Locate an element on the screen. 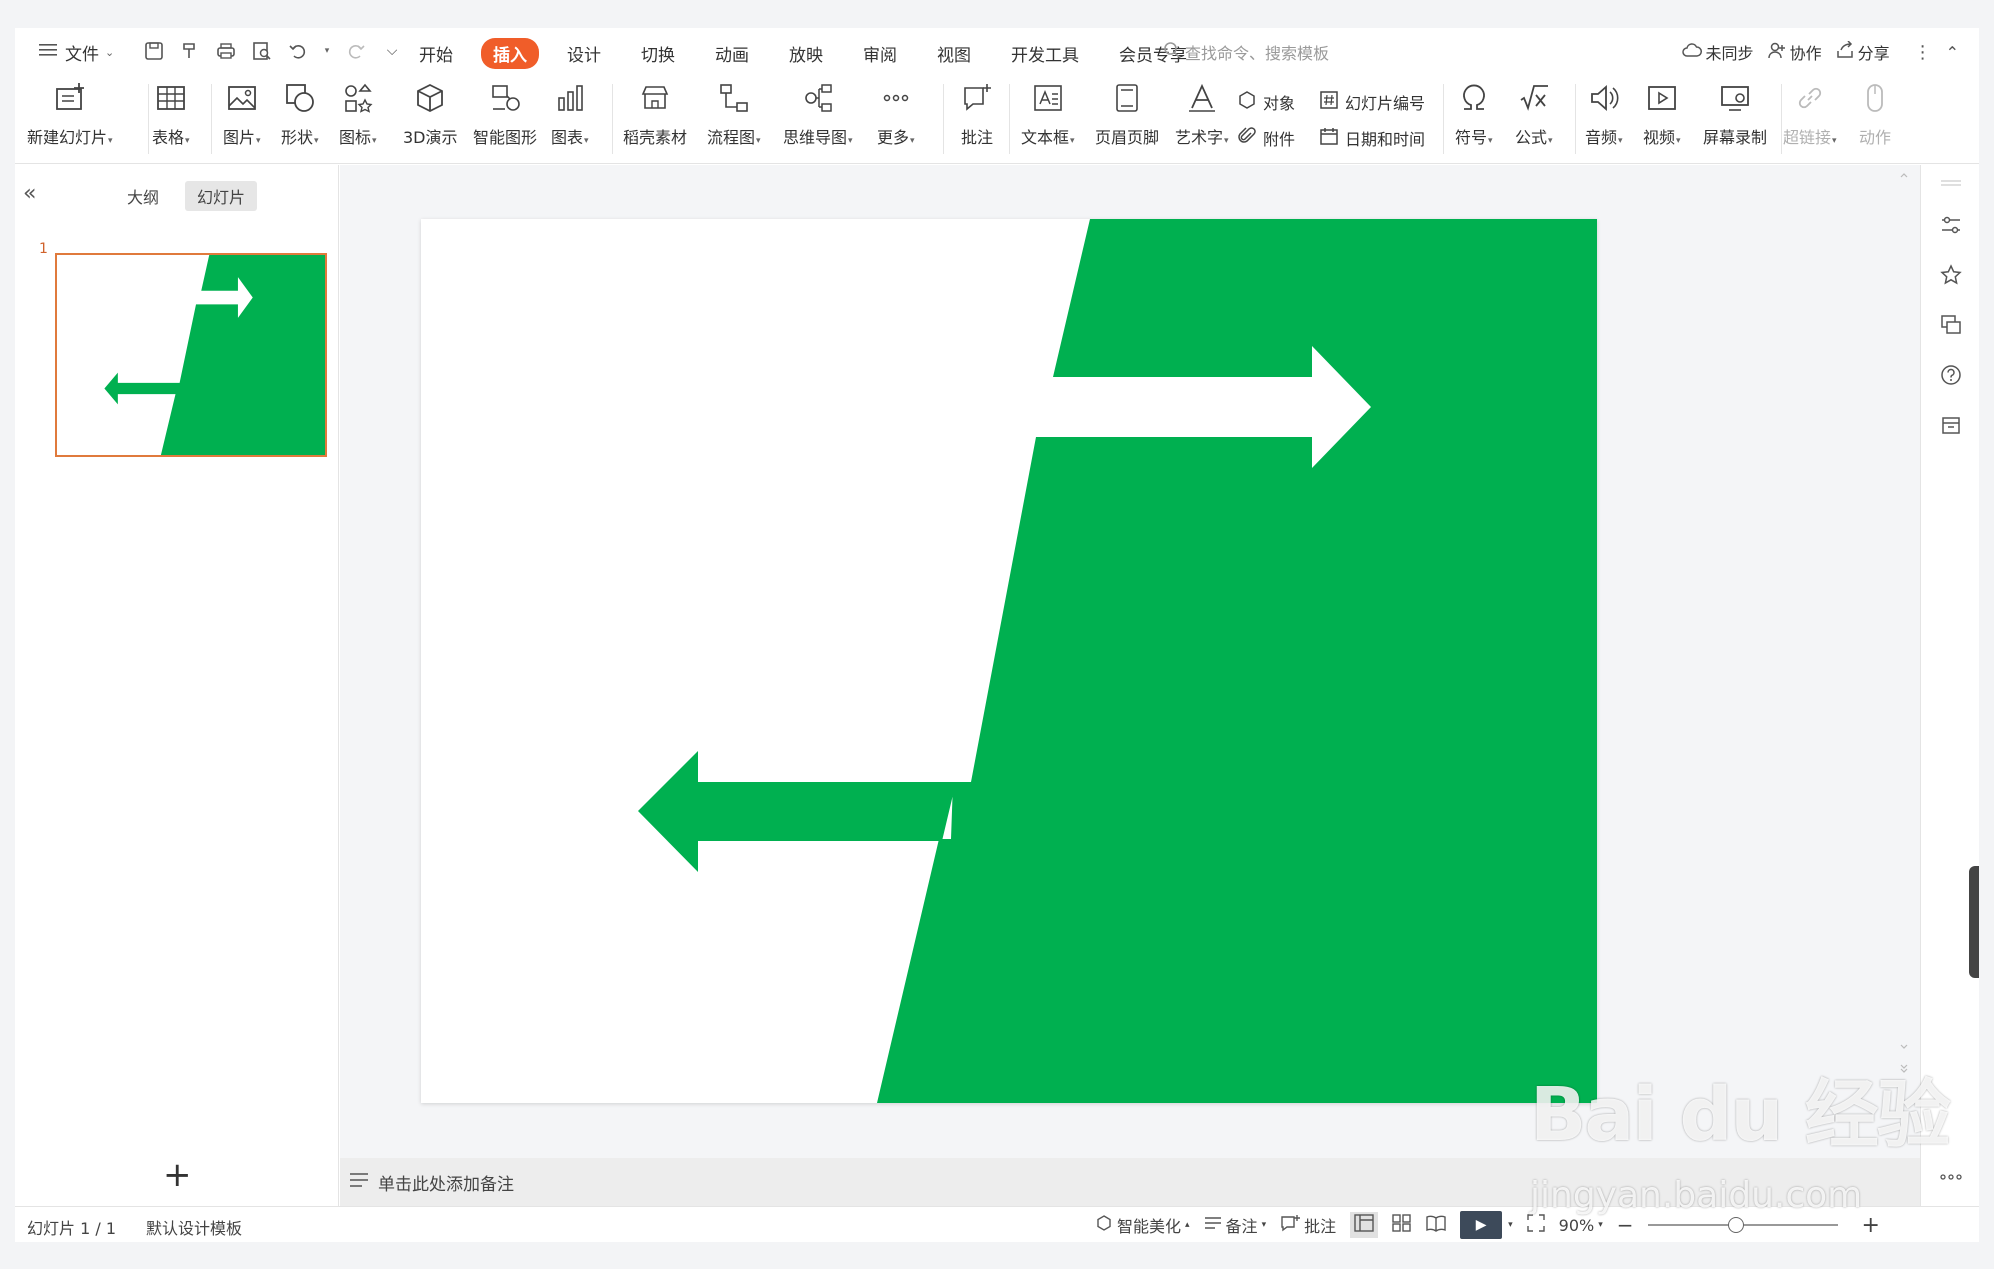 Image resolution: width=1994 pixels, height=1269 pixels. tab-outline: 大纲 is located at coordinates (143, 196).